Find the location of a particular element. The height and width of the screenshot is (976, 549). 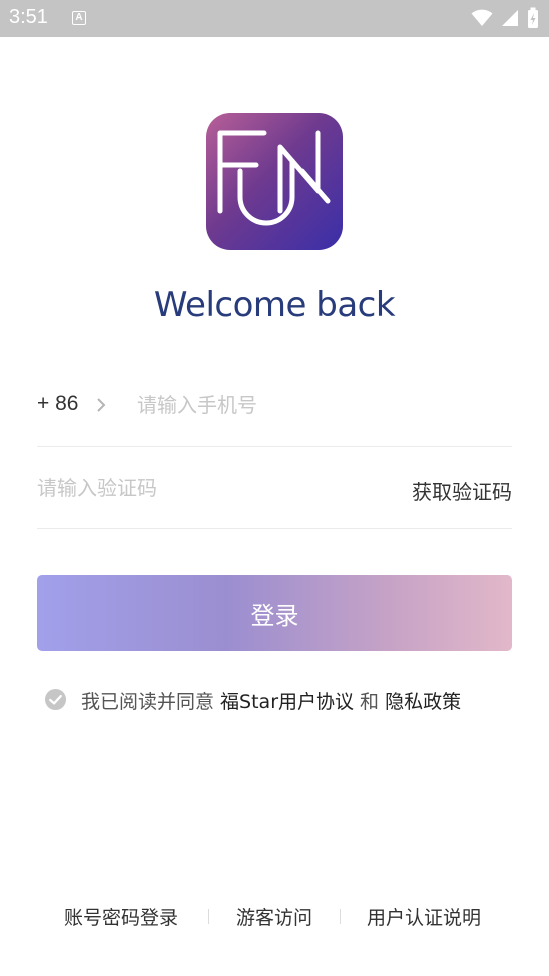

battery-charging-icon is located at coordinates (533, 17).